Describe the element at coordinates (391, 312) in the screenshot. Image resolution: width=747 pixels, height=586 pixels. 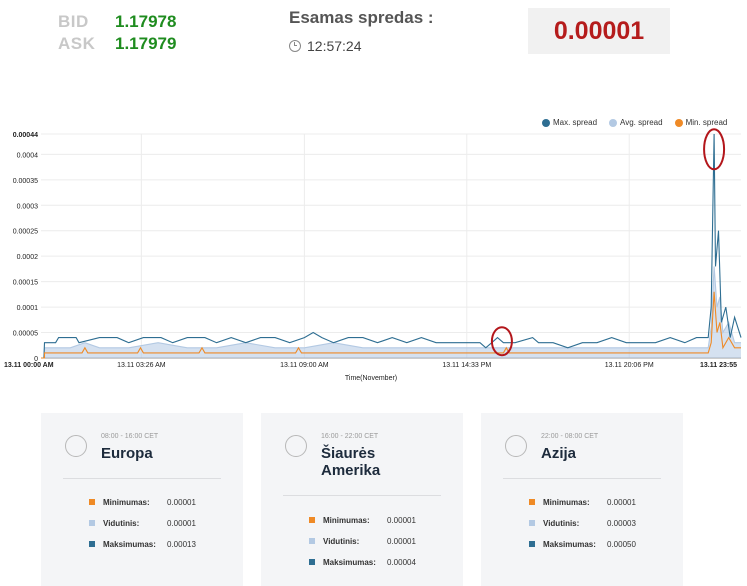
I see `avg-spread-line` at that location.